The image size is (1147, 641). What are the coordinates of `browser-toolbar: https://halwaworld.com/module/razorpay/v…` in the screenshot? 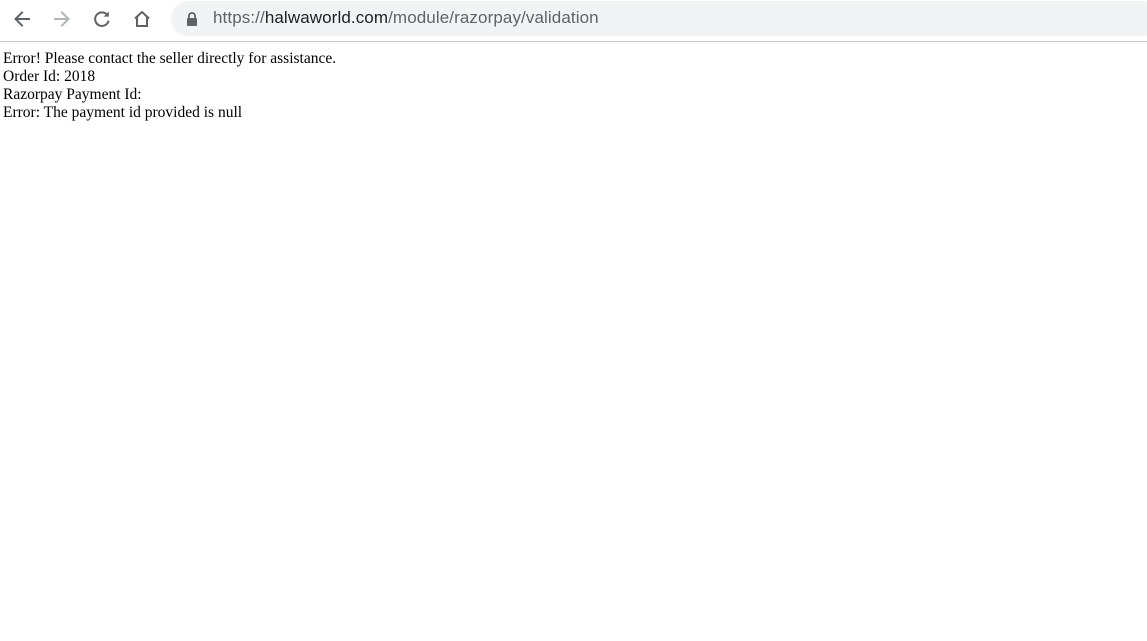 It's located at (573, 21).